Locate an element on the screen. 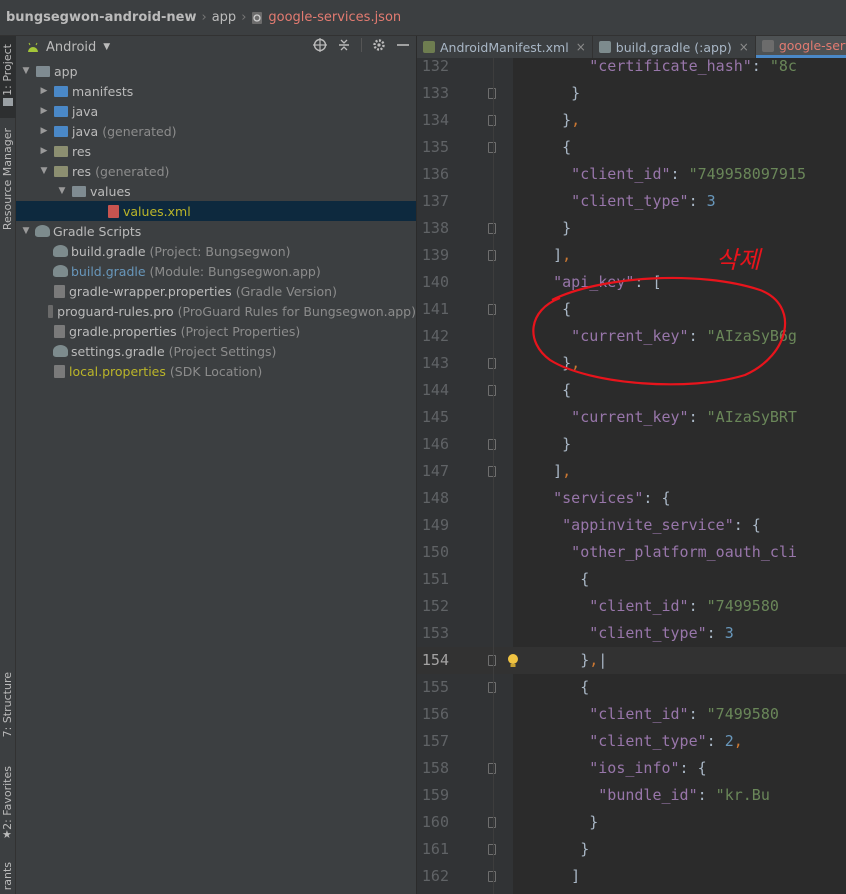  tree-item-hint: (Project: Bungsegwon) is located at coordinates (220, 251).